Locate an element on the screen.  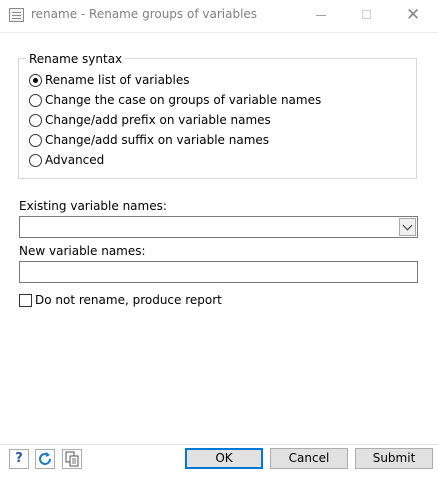
dropdown-button is located at coordinates (407, 227).